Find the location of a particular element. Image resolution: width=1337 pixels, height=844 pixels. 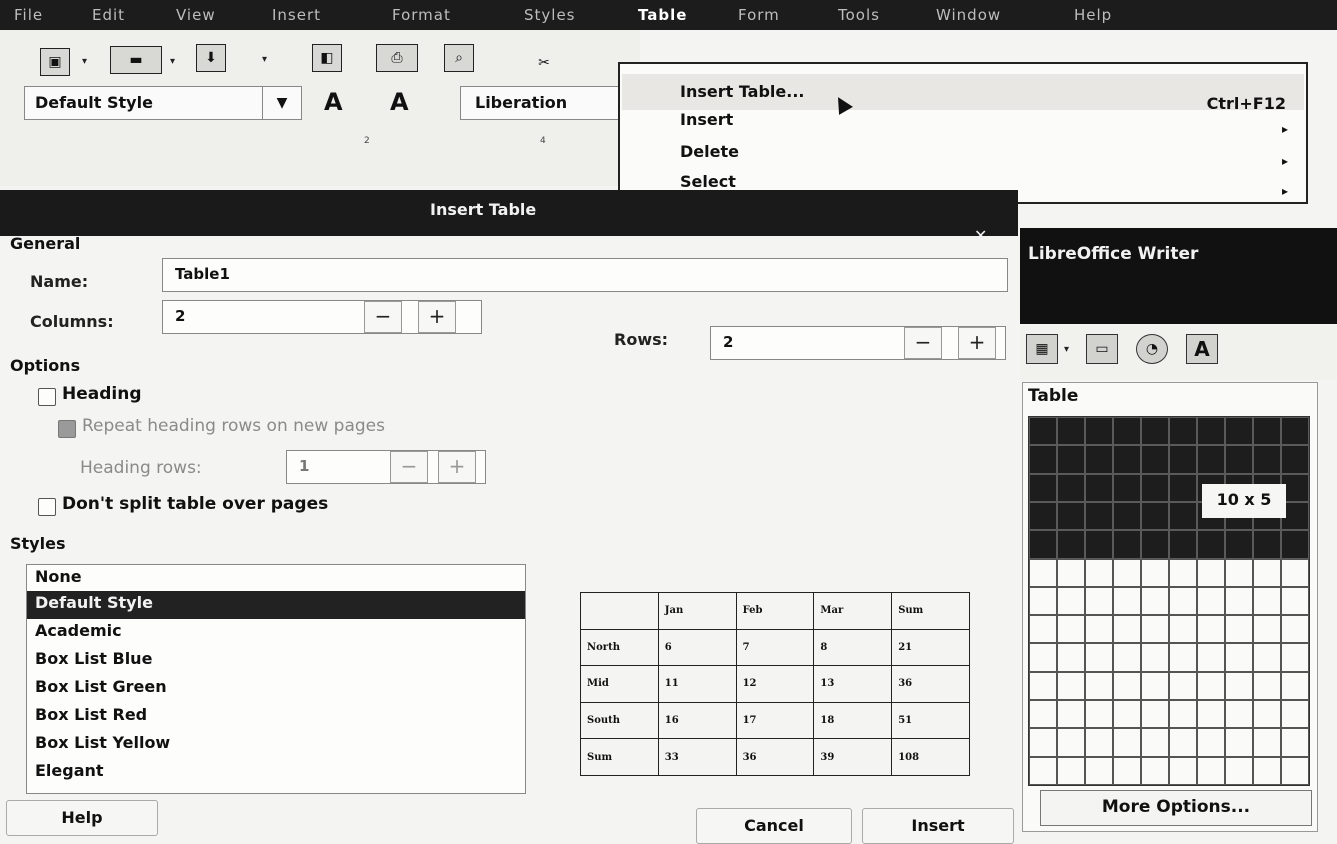

font-name-box: Liberation is located at coordinates (542, 103).